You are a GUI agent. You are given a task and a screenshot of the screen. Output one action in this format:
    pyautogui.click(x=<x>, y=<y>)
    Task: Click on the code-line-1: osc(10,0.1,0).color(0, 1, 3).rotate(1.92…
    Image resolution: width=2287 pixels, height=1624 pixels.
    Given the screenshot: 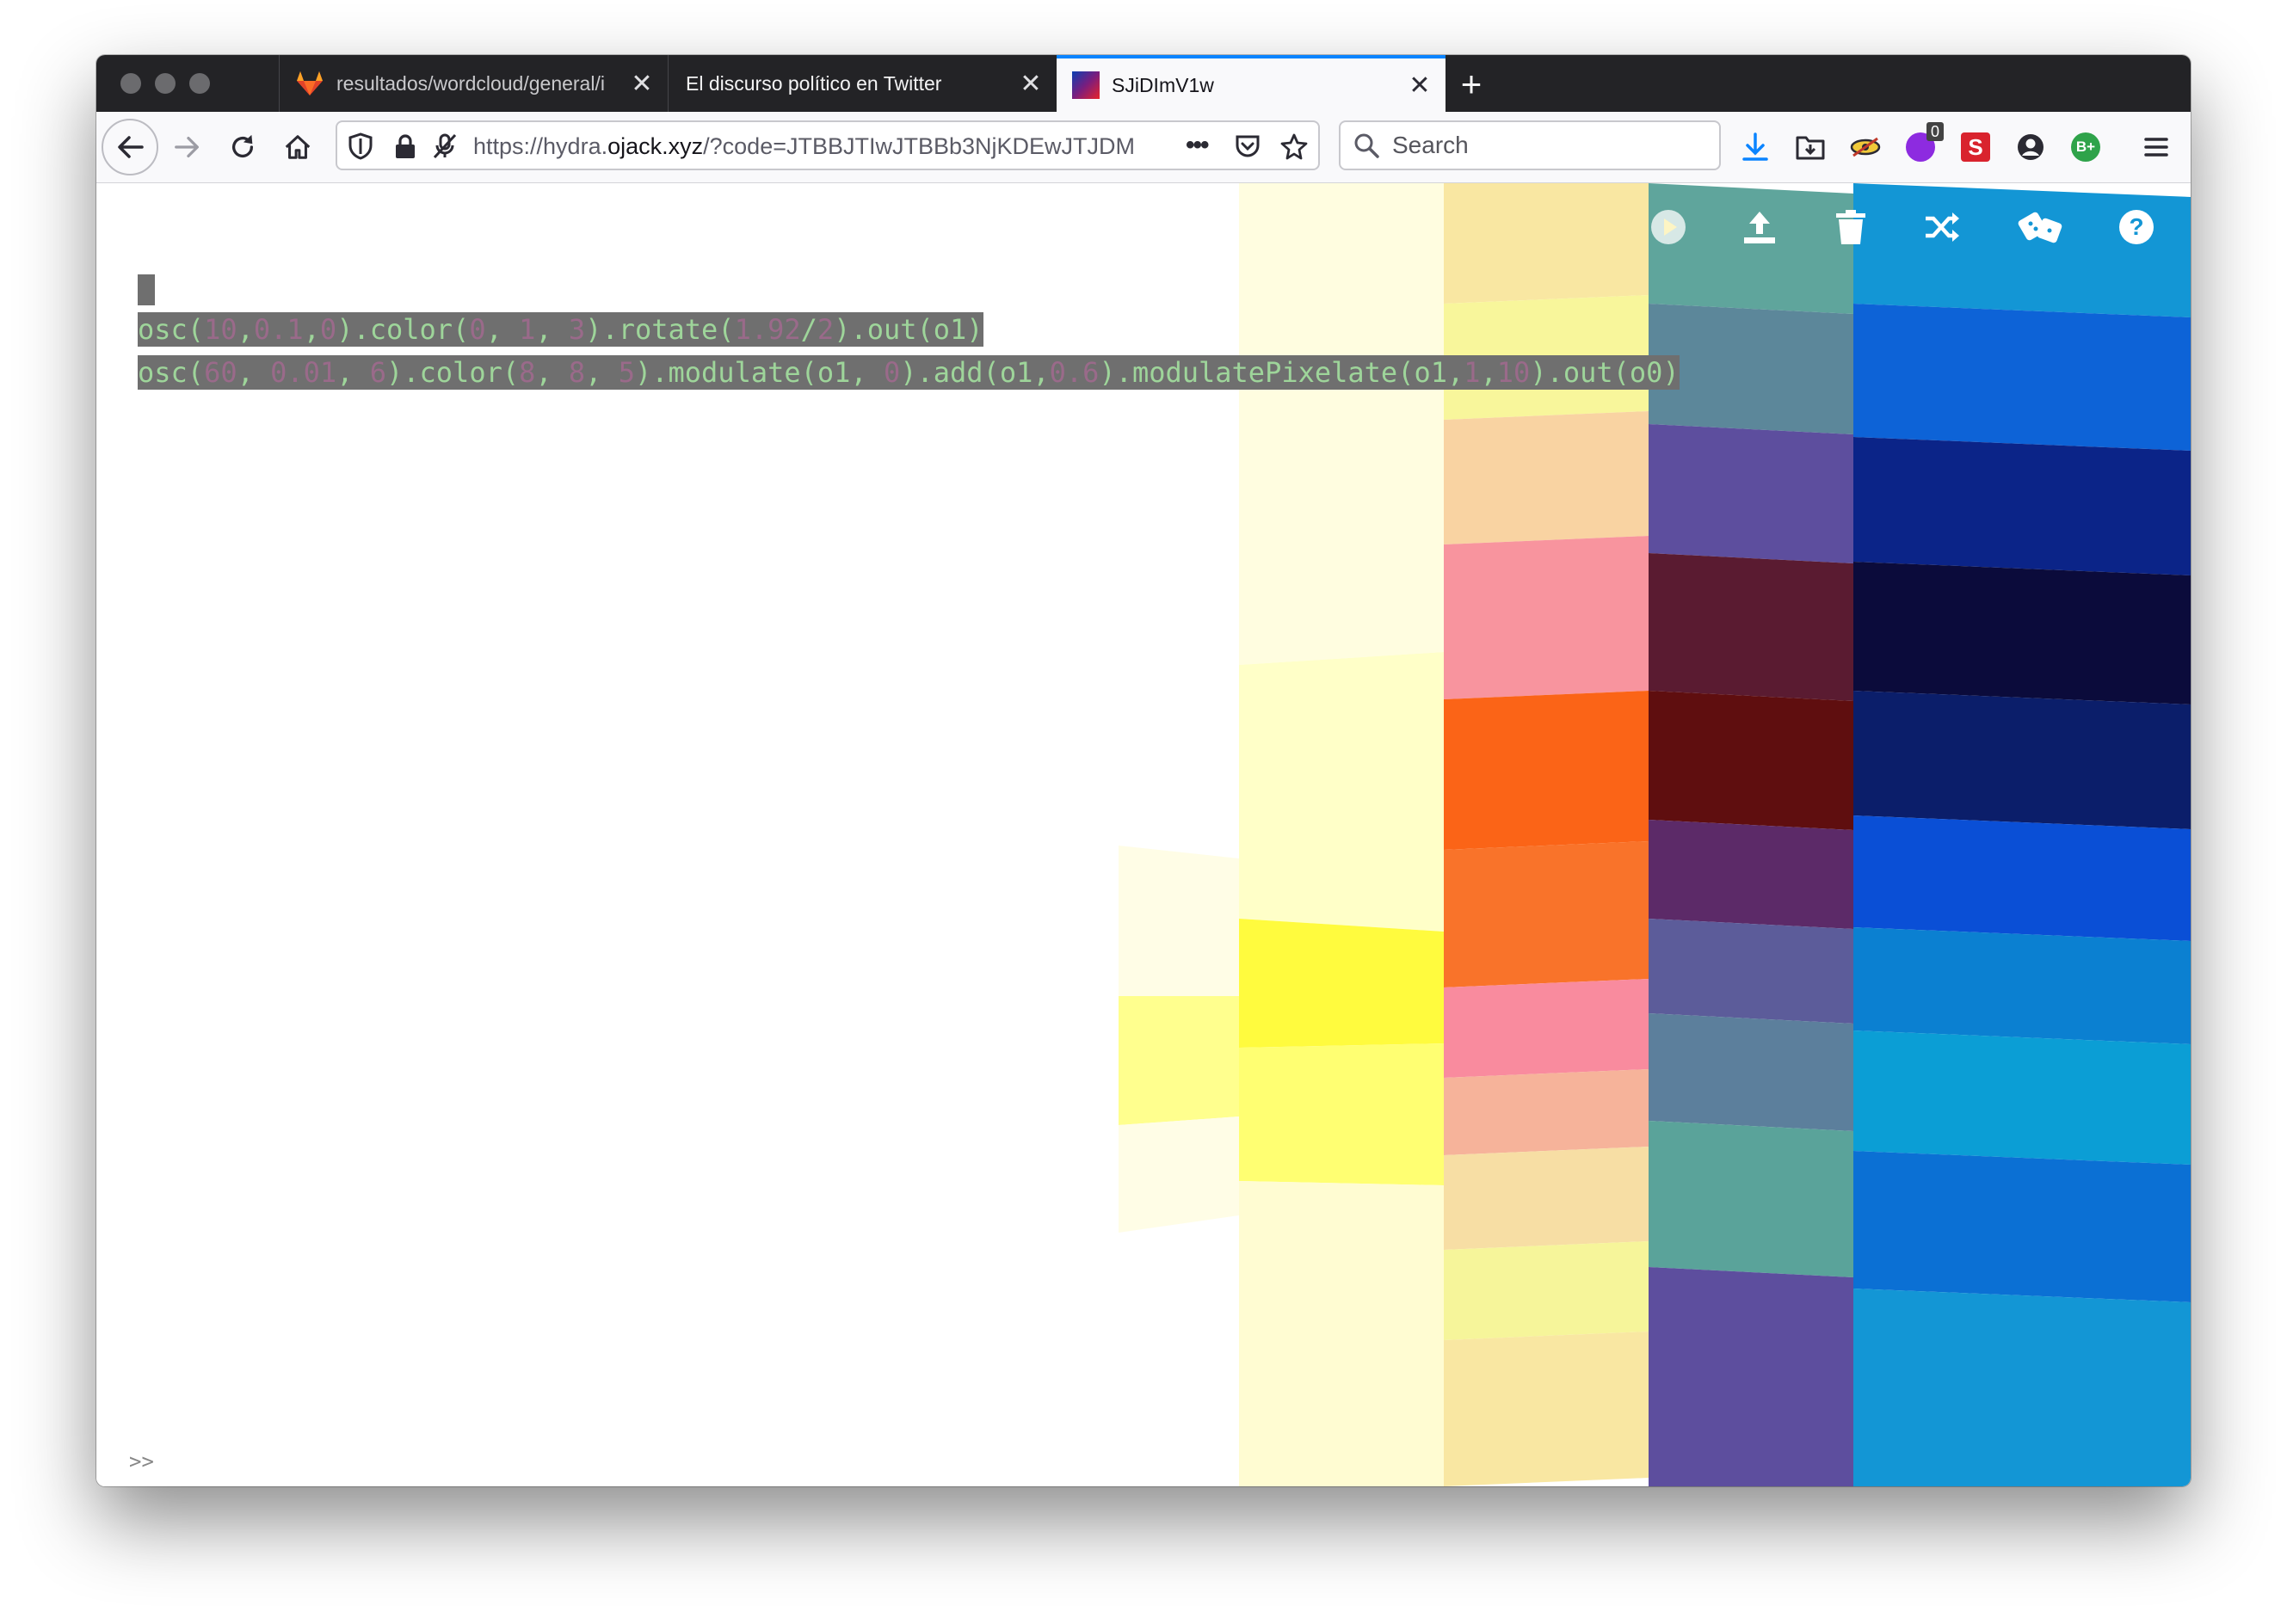 What is the action you would take?
    pyautogui.click(x=560, y=329)
    